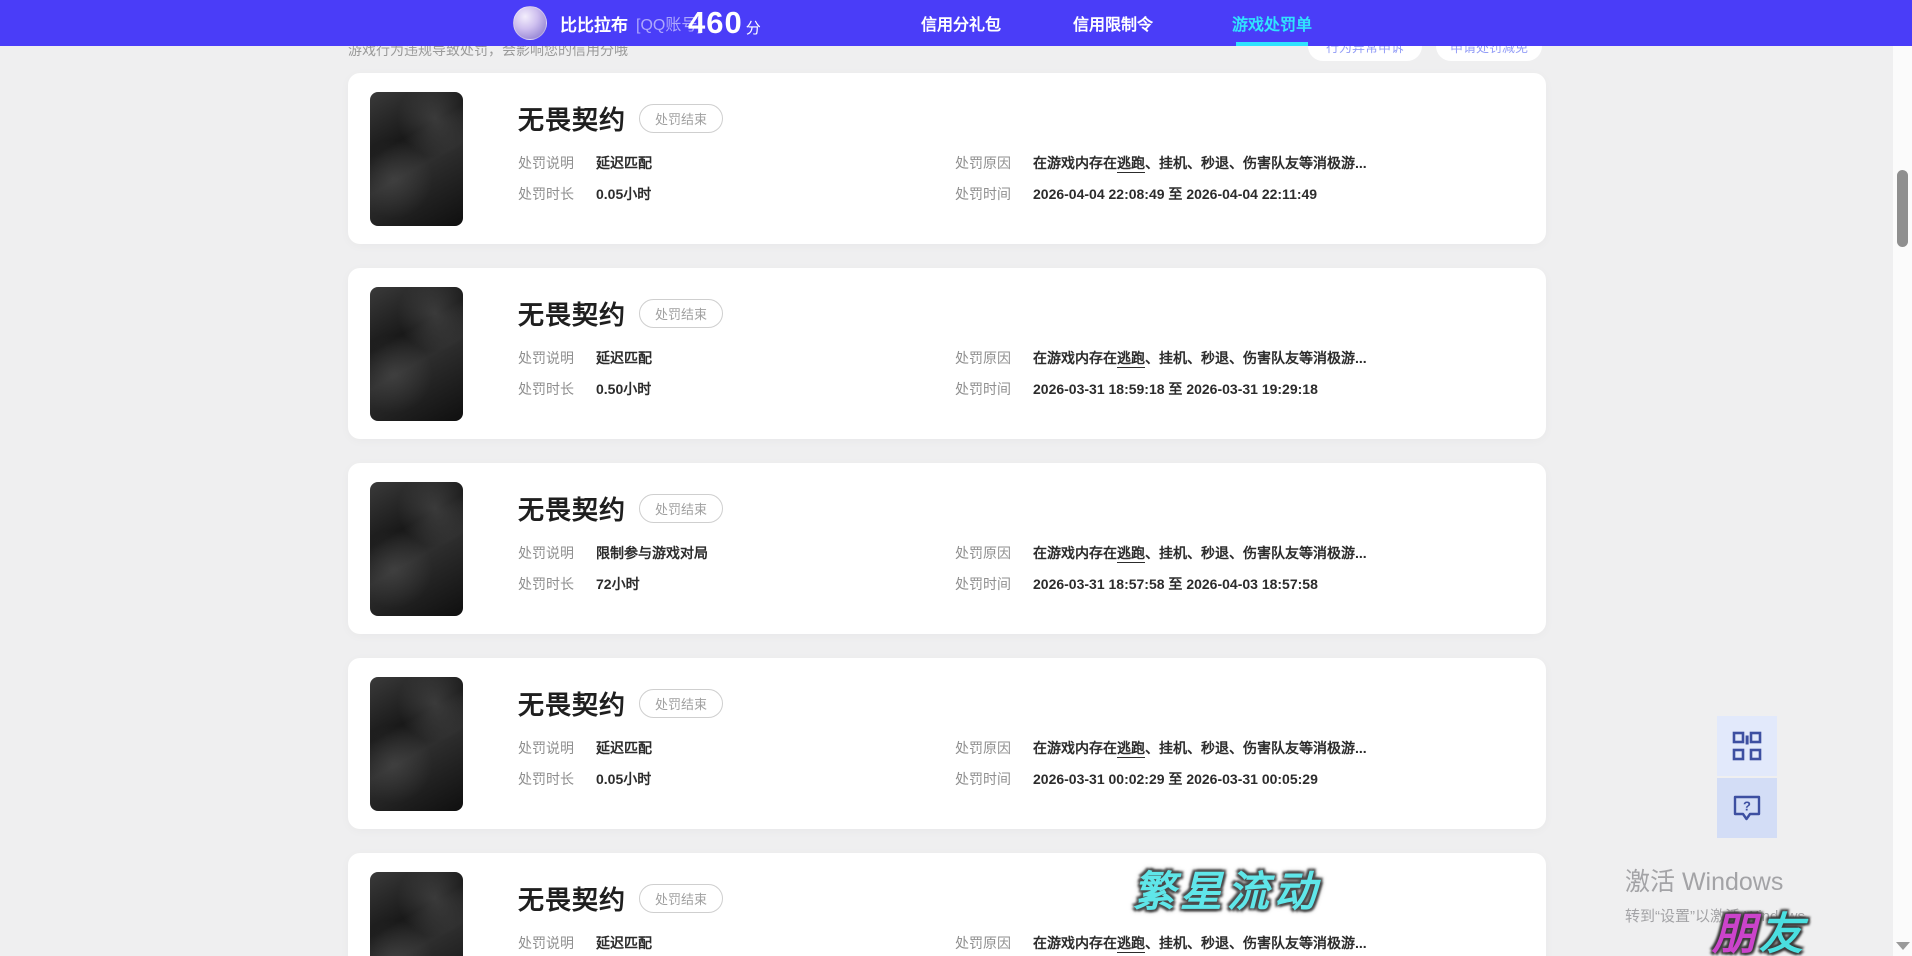 The width and height of the screenshot is (1912, 956). What do you see at coordinates (624, 389) in the screenshot?
I see `duration-value: 0.50小时` at bounding box center [624, 389].